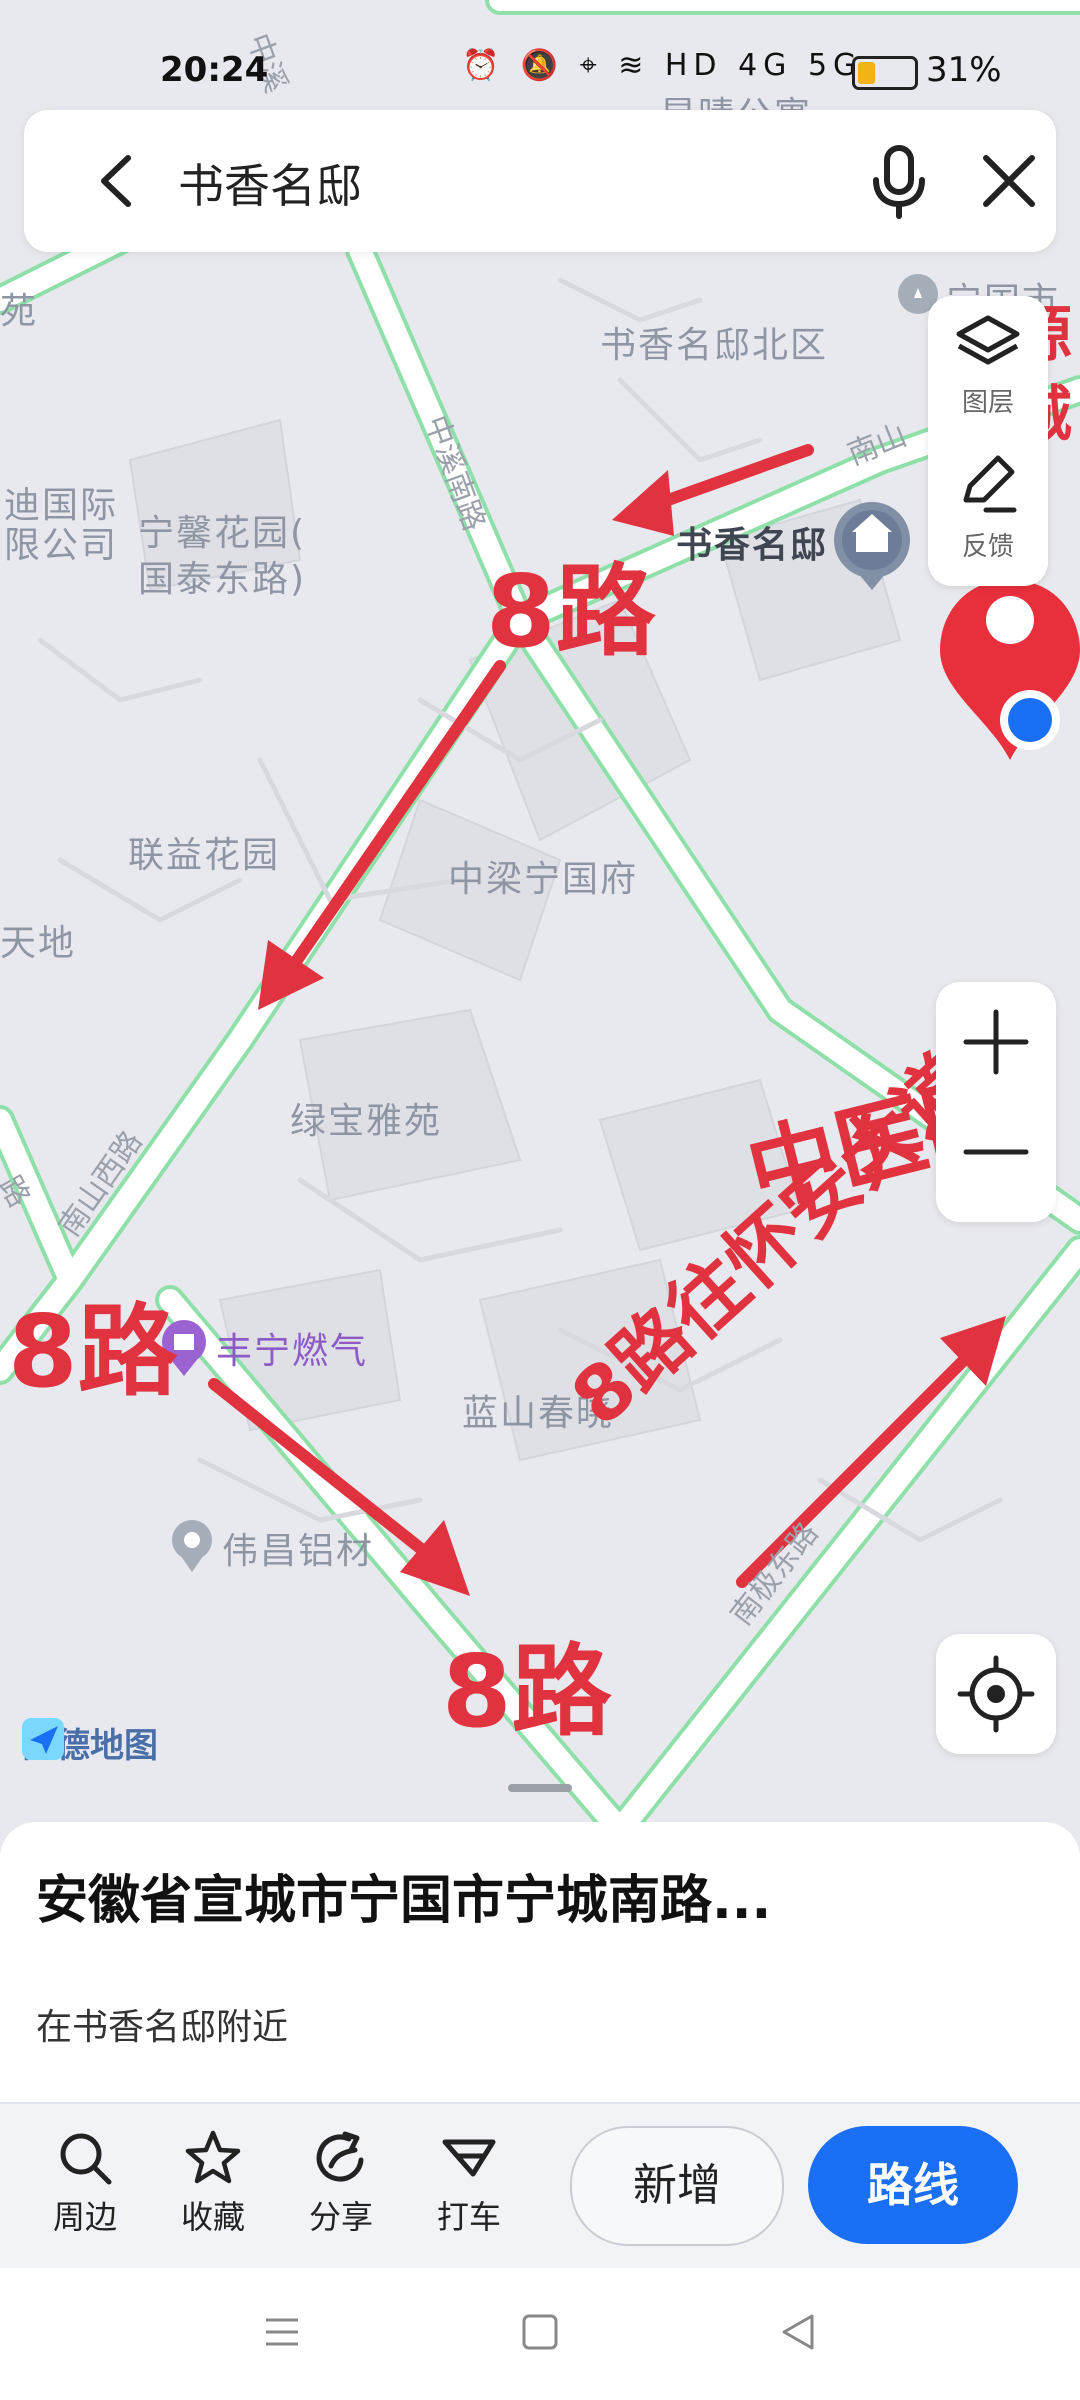 This screenshot has width=1080, height=2400. Describe the element at coordinates (93, 1351) in the screenshot. I see `annotation-route-8-left: 8路` at that location.